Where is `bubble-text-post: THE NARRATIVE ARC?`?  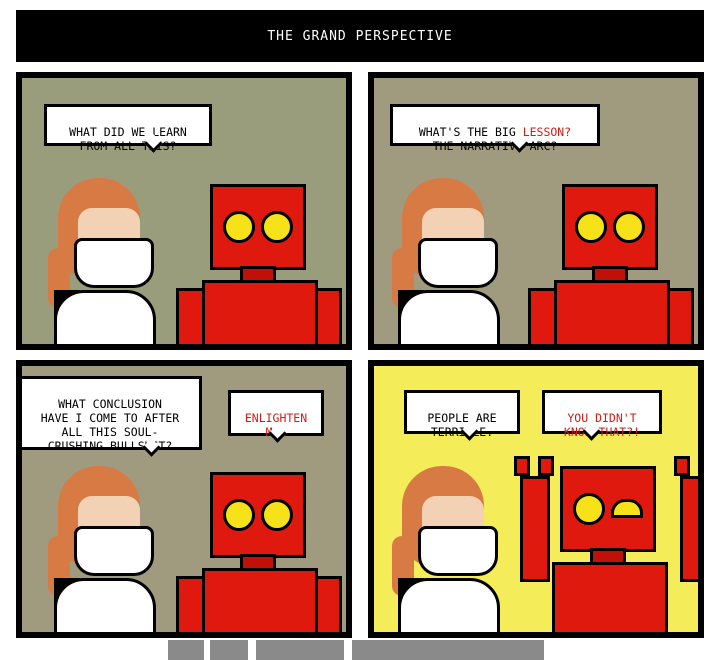
bubble-text-post: THE NARRATIVE ARC? is located at coordinates (495, 146).